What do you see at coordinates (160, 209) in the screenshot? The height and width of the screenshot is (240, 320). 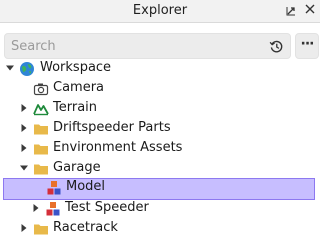 I see `tree-item-test-speeder: Test Speeder` at bounding box center [160, 209].